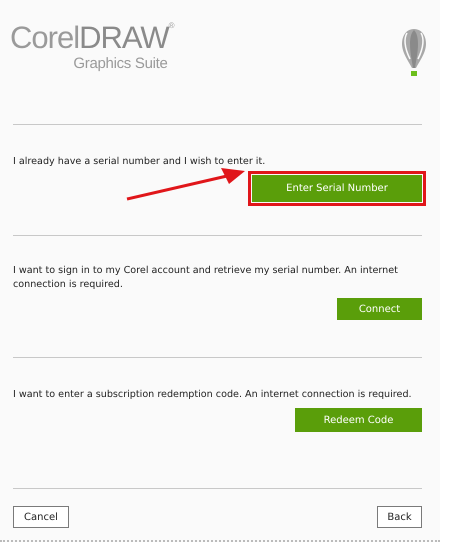 The width and height of the screenshot is (474, 553). I want to click on instruction-text: I want to enter a subscription redemption code. An internet connection is required., so click(213, 395).